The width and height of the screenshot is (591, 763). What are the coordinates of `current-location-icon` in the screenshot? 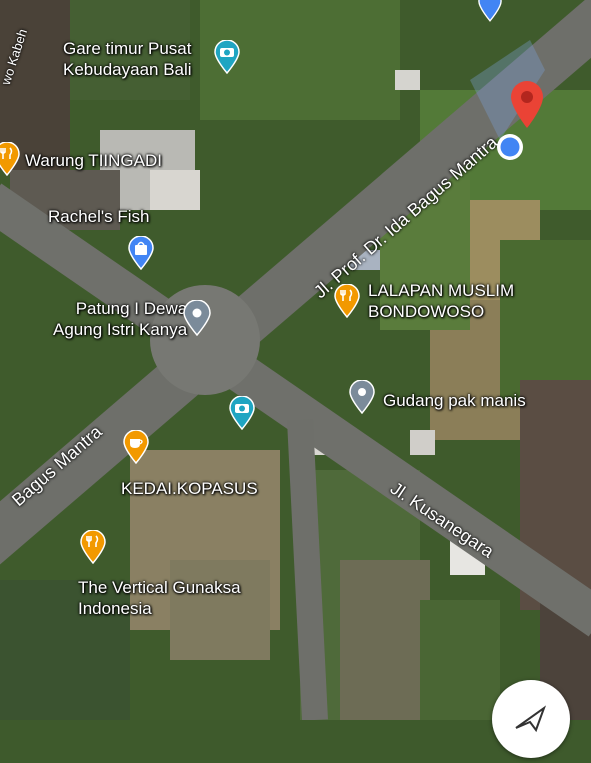 It's located at (510, 149).